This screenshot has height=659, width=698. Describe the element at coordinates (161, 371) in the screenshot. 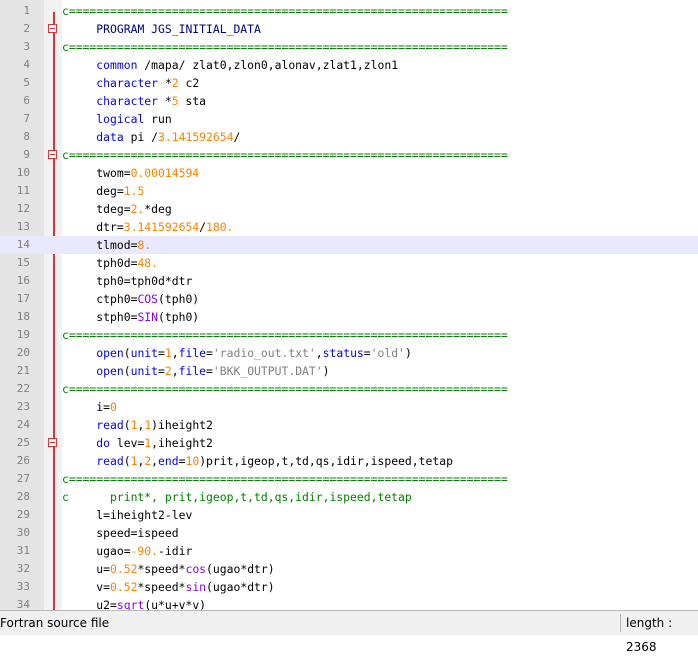

I see `code-token: =` at that location.